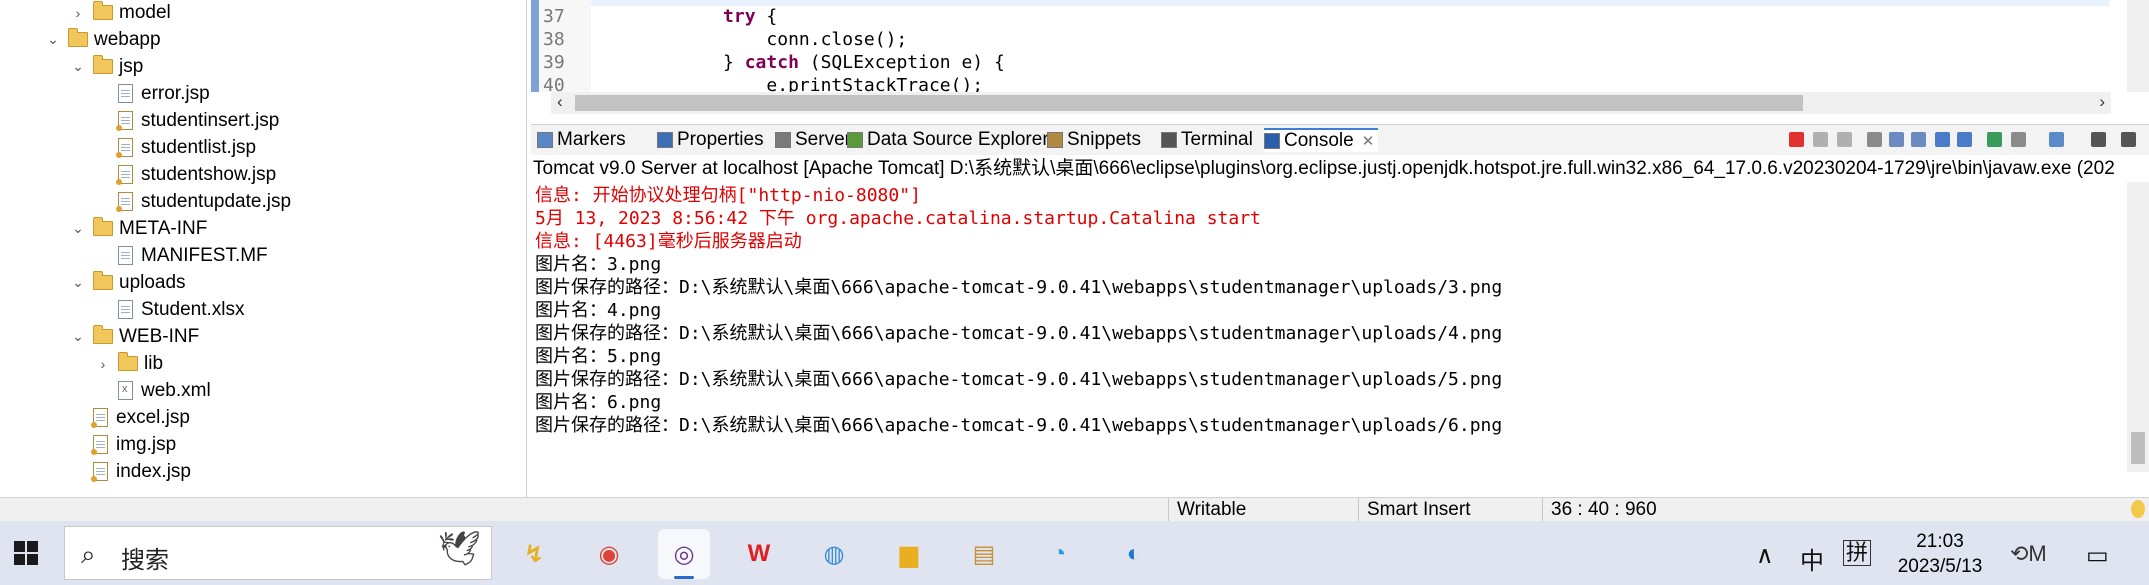  Describe the element at coordinates (1329, 483) in the screenshot. I see `console-horizontal-scrollbar` at that location.